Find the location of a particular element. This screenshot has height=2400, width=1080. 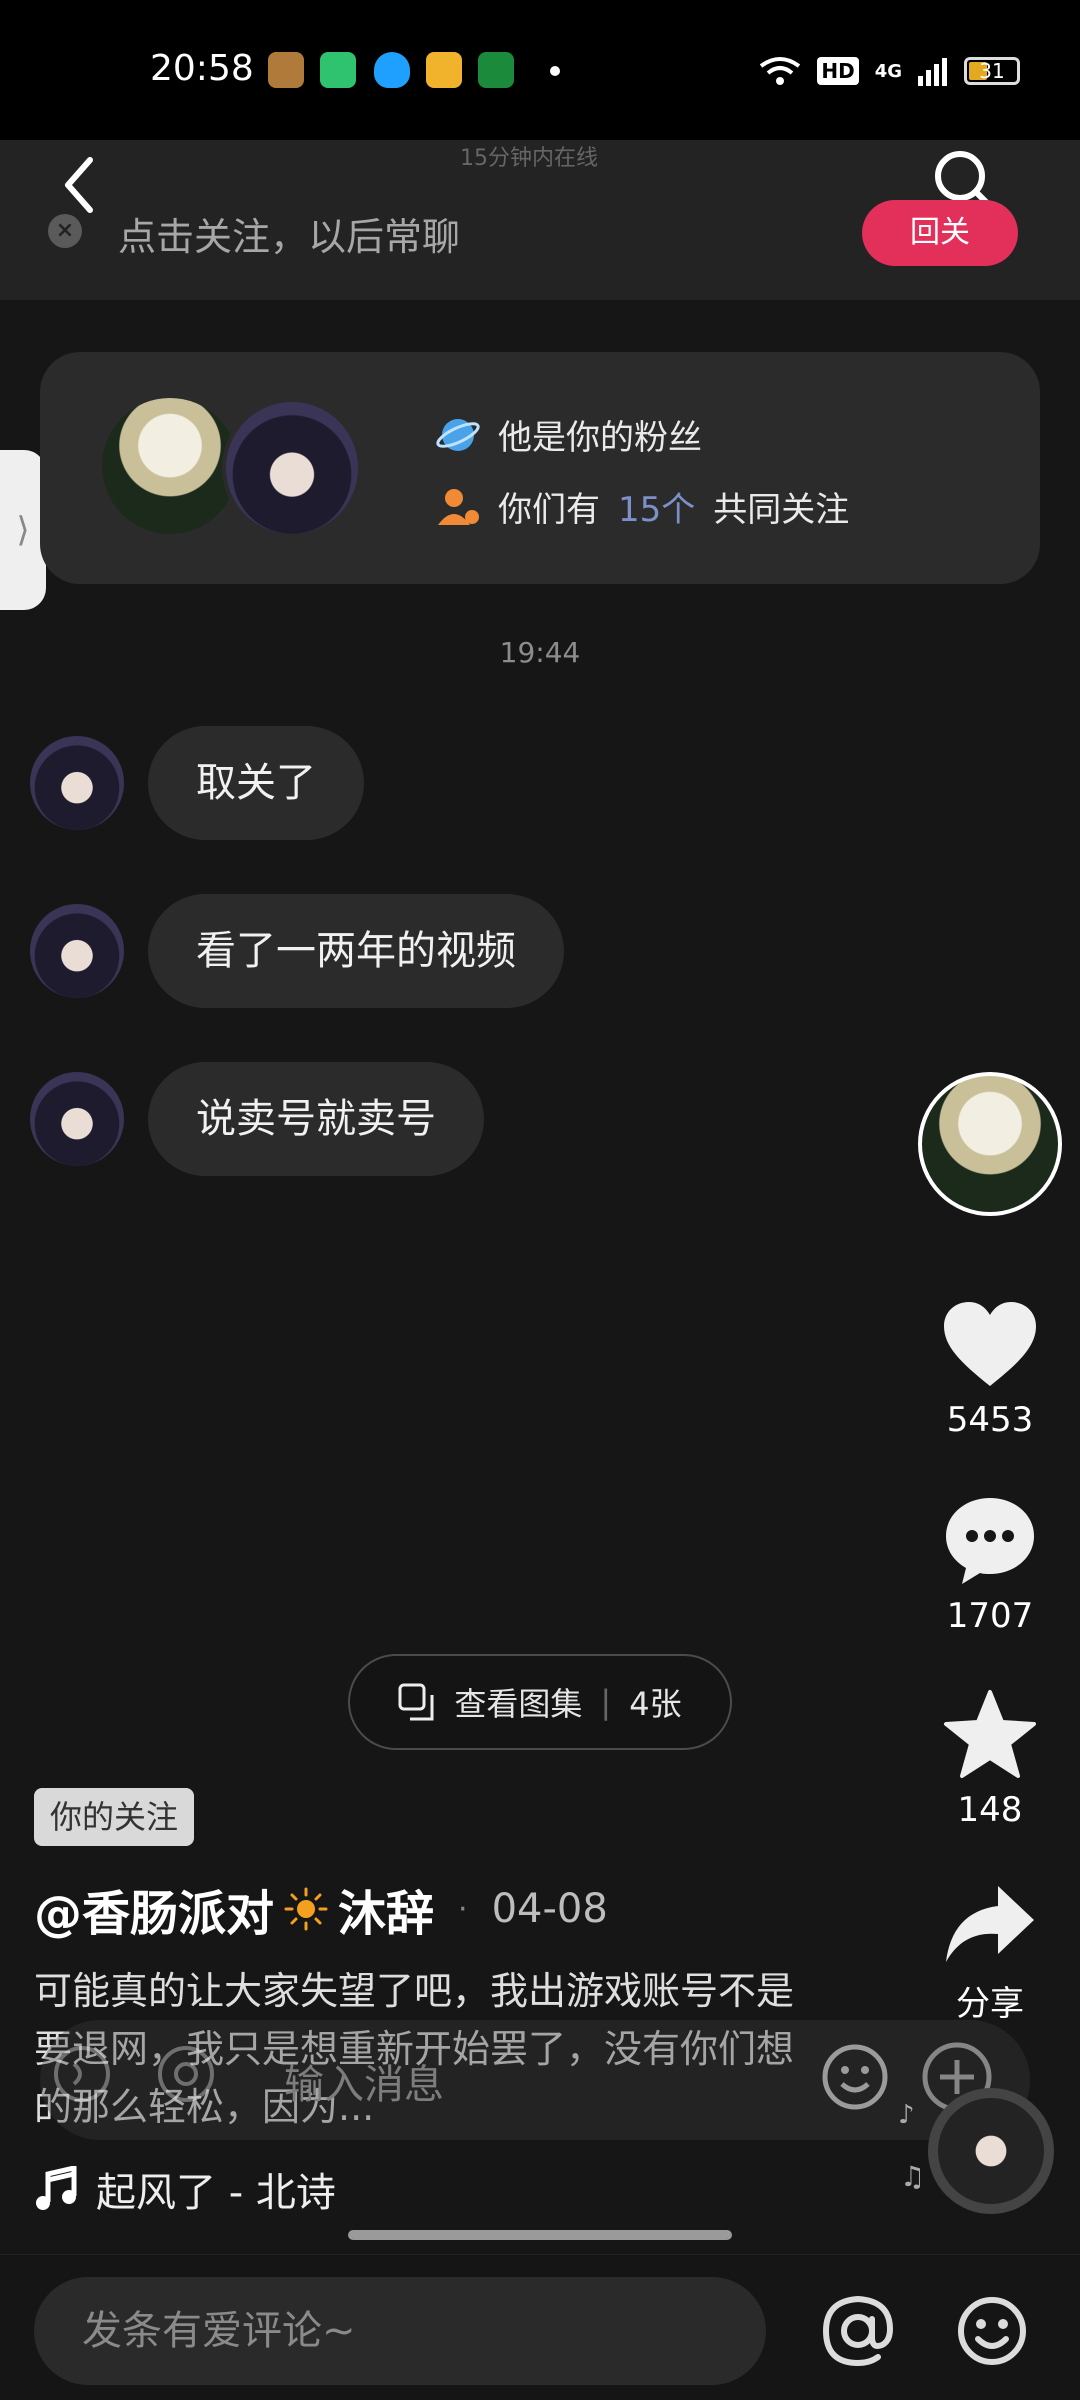

fan-status-line: 他是你的粉丝 is located at coordinates (569, 434).